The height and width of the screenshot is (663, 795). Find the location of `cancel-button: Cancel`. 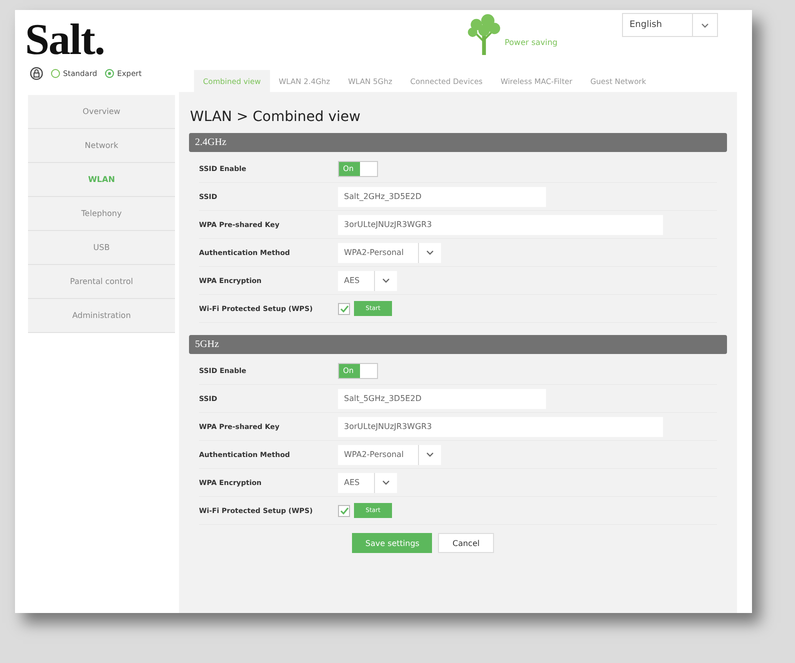

cancel-button: Cancel is located at coordinates (466, 543).